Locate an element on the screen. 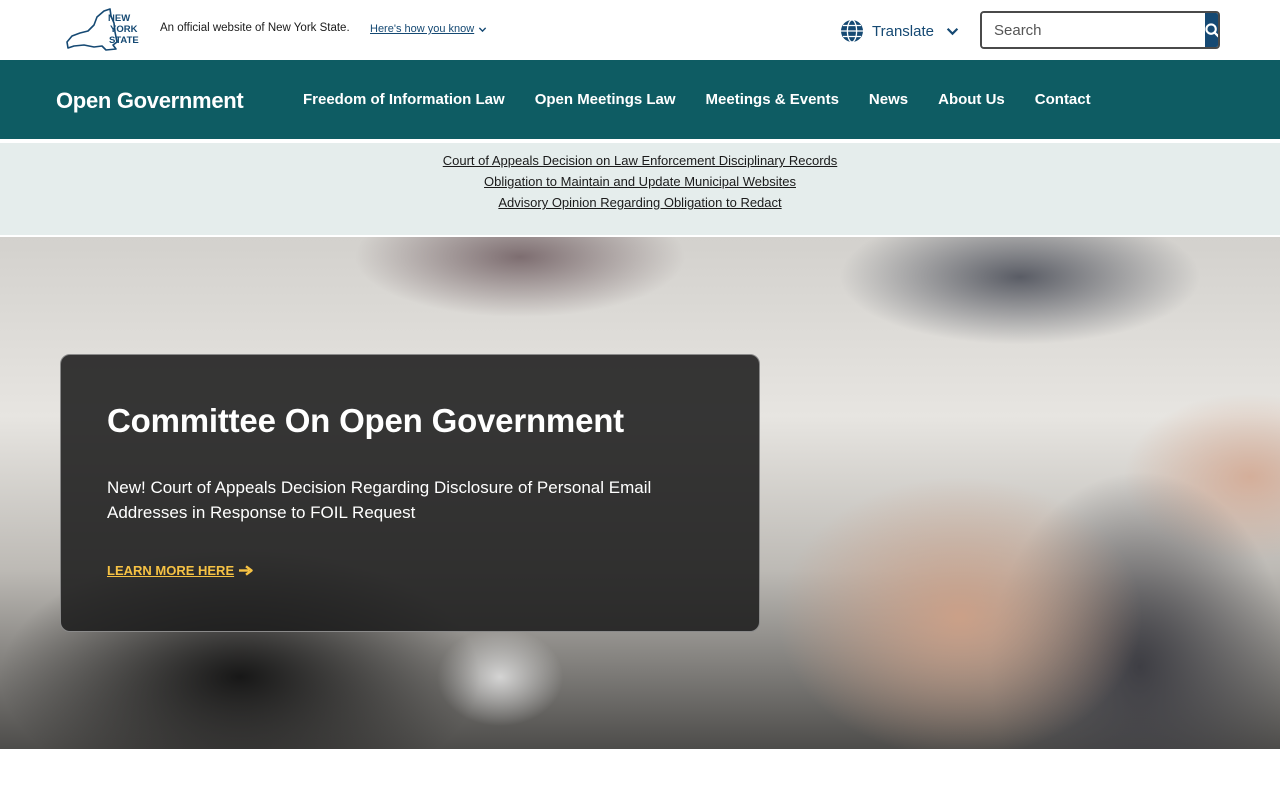 This screenshot has width=1280, height=800. nav-item-about-us: About Us is located at coordinates (971, 99).